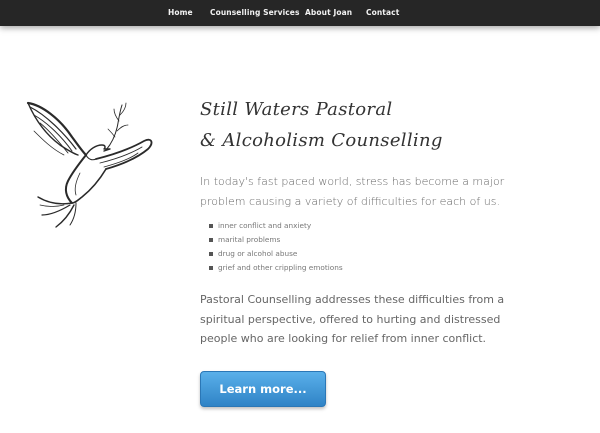 The width and height of the screenshot is (600, 433). What do you see at coordinates (180, 12) in the screenshot?
I see `nav-home-link: Home` at bounding box center [180, 12].